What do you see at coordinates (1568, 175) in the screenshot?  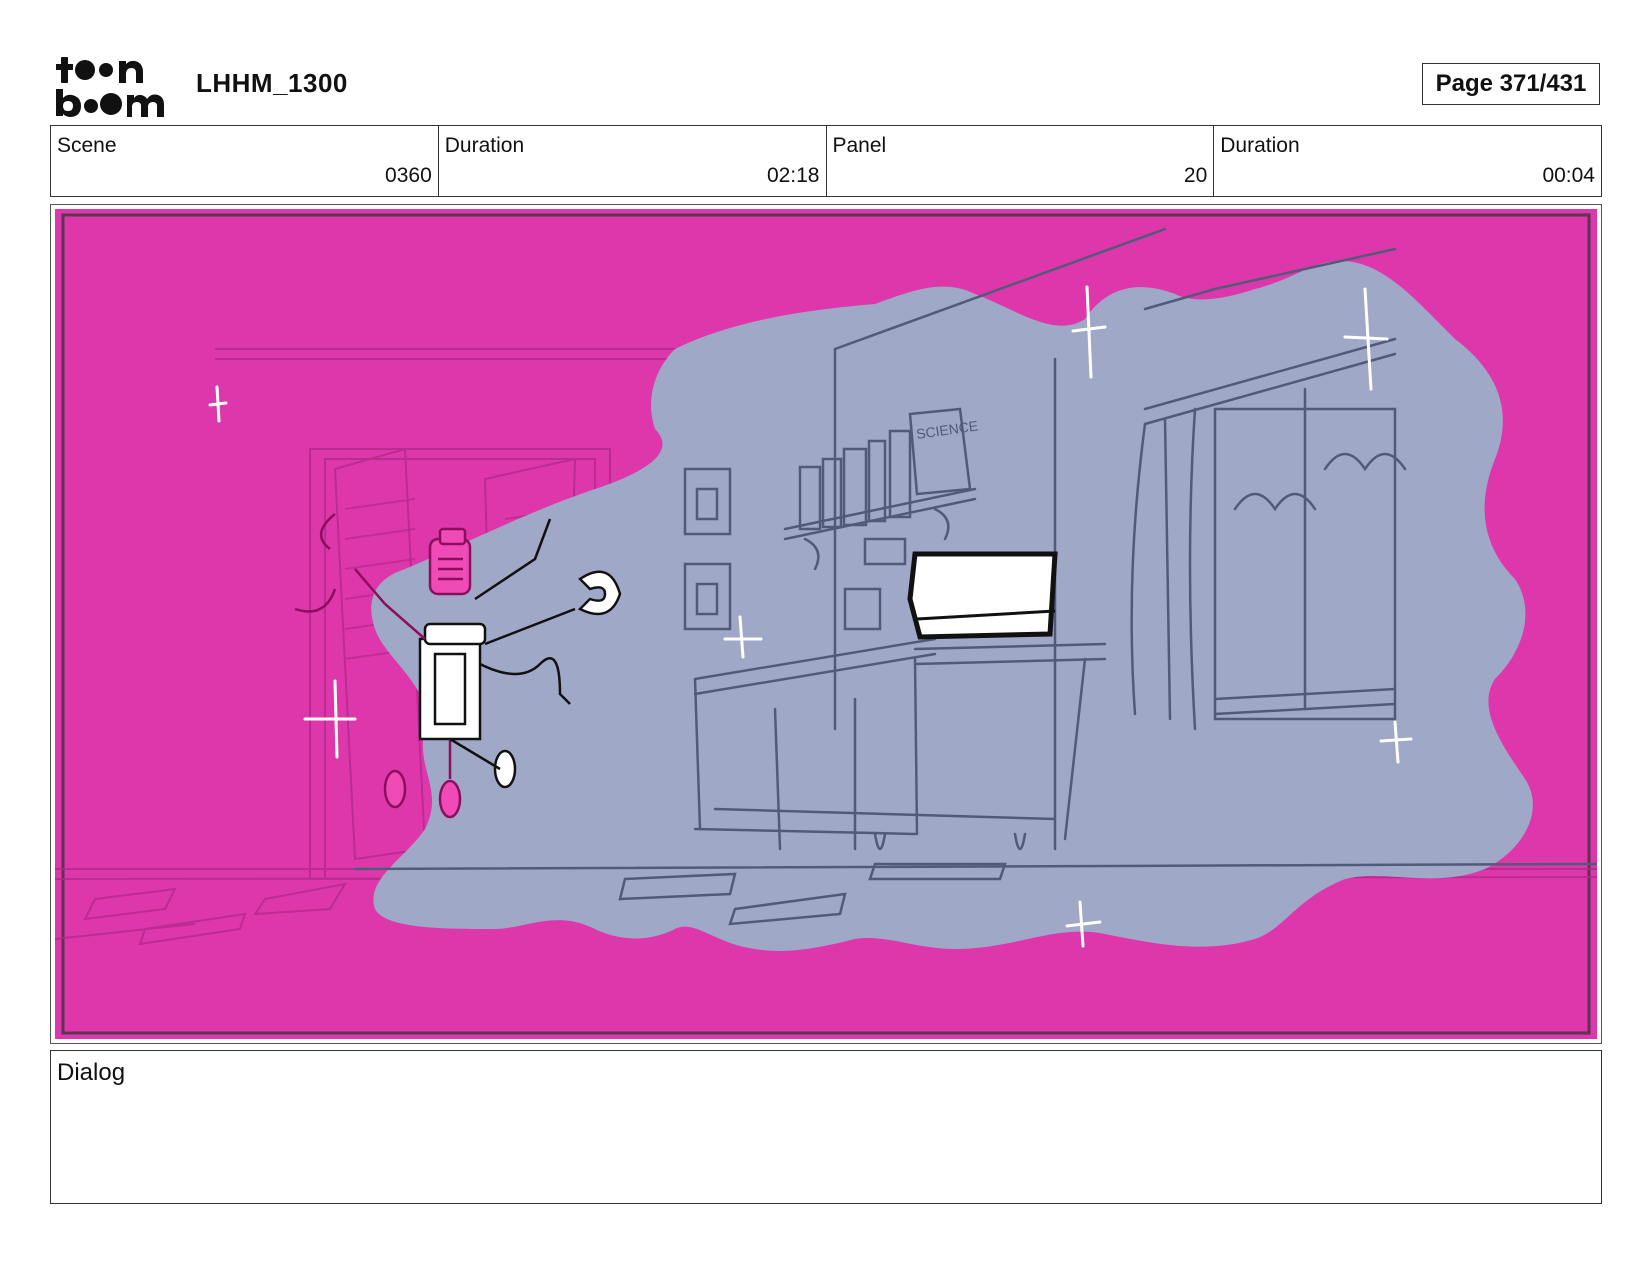 I see `panel-duration-value: 00:04` at bounding box center [1568, 175].